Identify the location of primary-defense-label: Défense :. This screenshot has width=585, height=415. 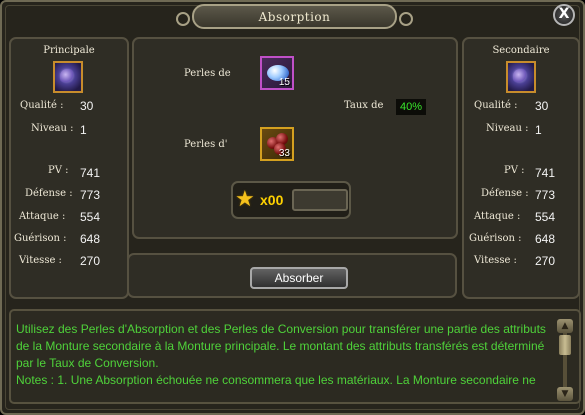
(49, 193).